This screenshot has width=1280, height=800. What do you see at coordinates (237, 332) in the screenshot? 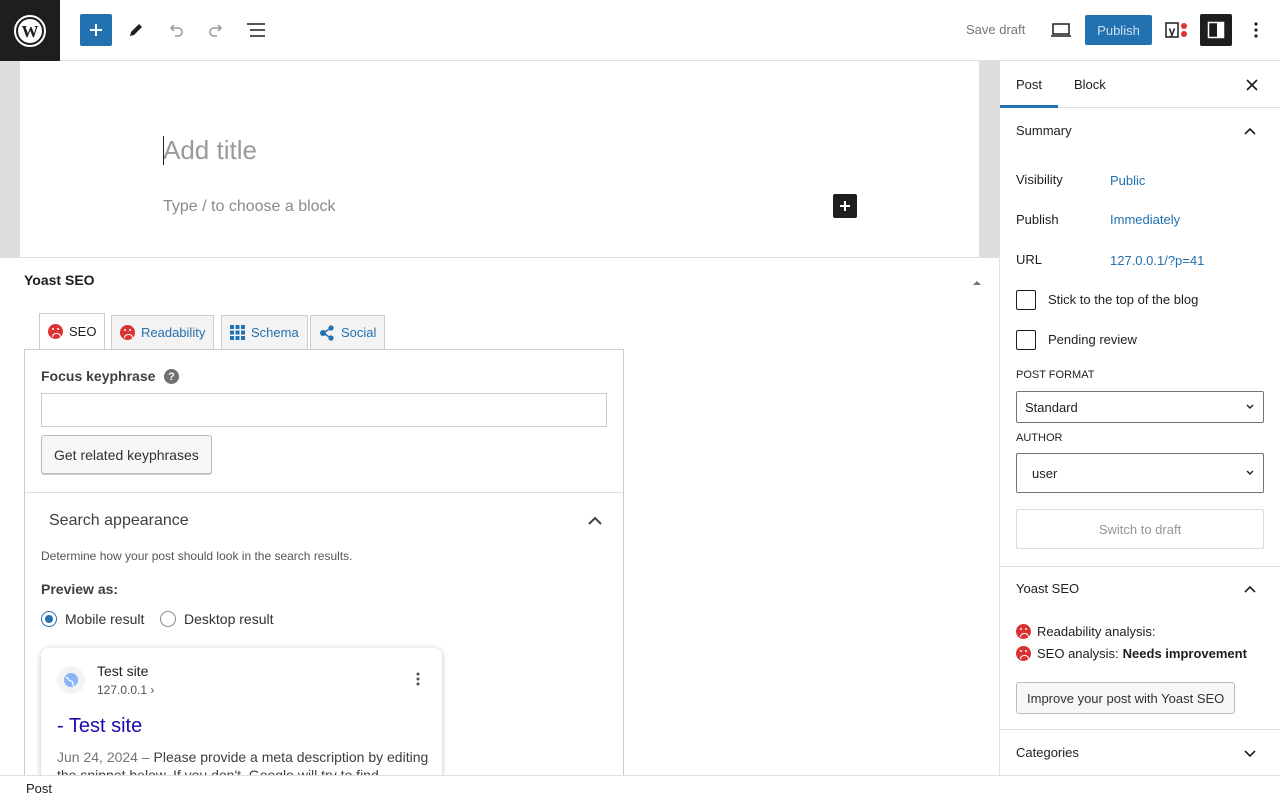
I see `grid-icon` at bounding box center [237, 332].